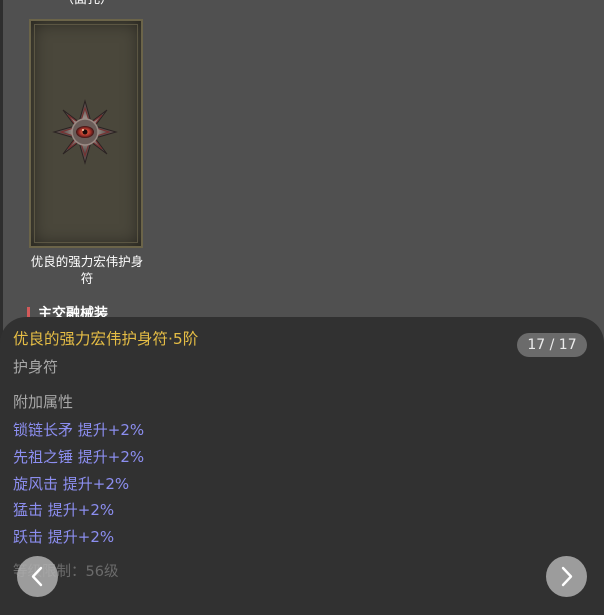 The image size is (604, 615). What do you see at coordinates (85, 132) in the screenshot?
I see `amulet-icon` at bounding box center [85, 132].